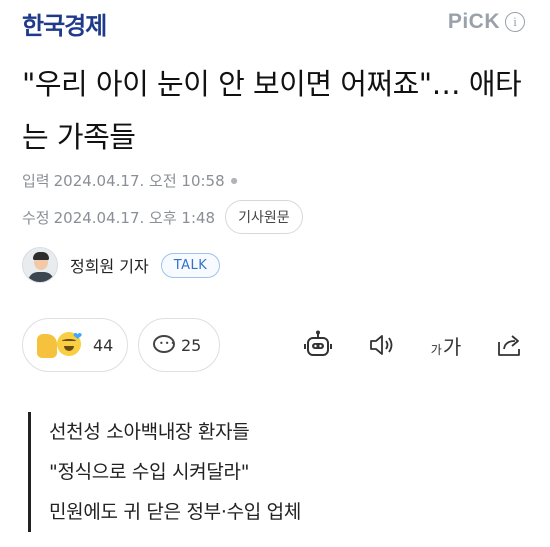  Describe the element at coordinates (149, 432) in the screenshot. I see `subhead-line: 선천성 소아백내장 환자들` at that location.